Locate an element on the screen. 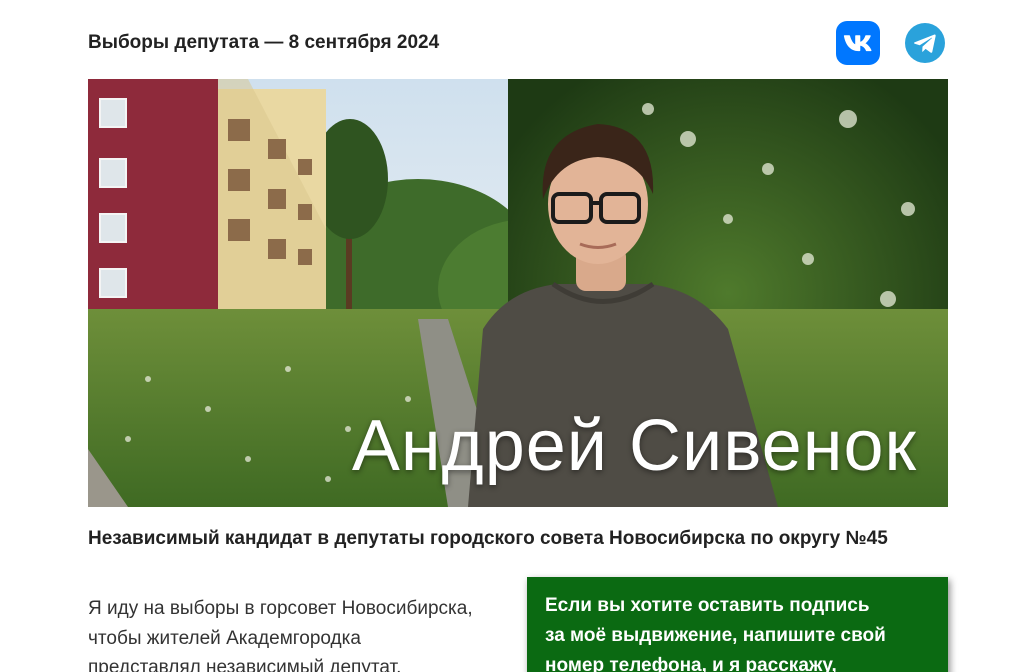 Image resolution: width=1024 pixels, height=672 pixels. header: Выборы депутата — 8 сентября 2024 is located at coordinates (518, 43).